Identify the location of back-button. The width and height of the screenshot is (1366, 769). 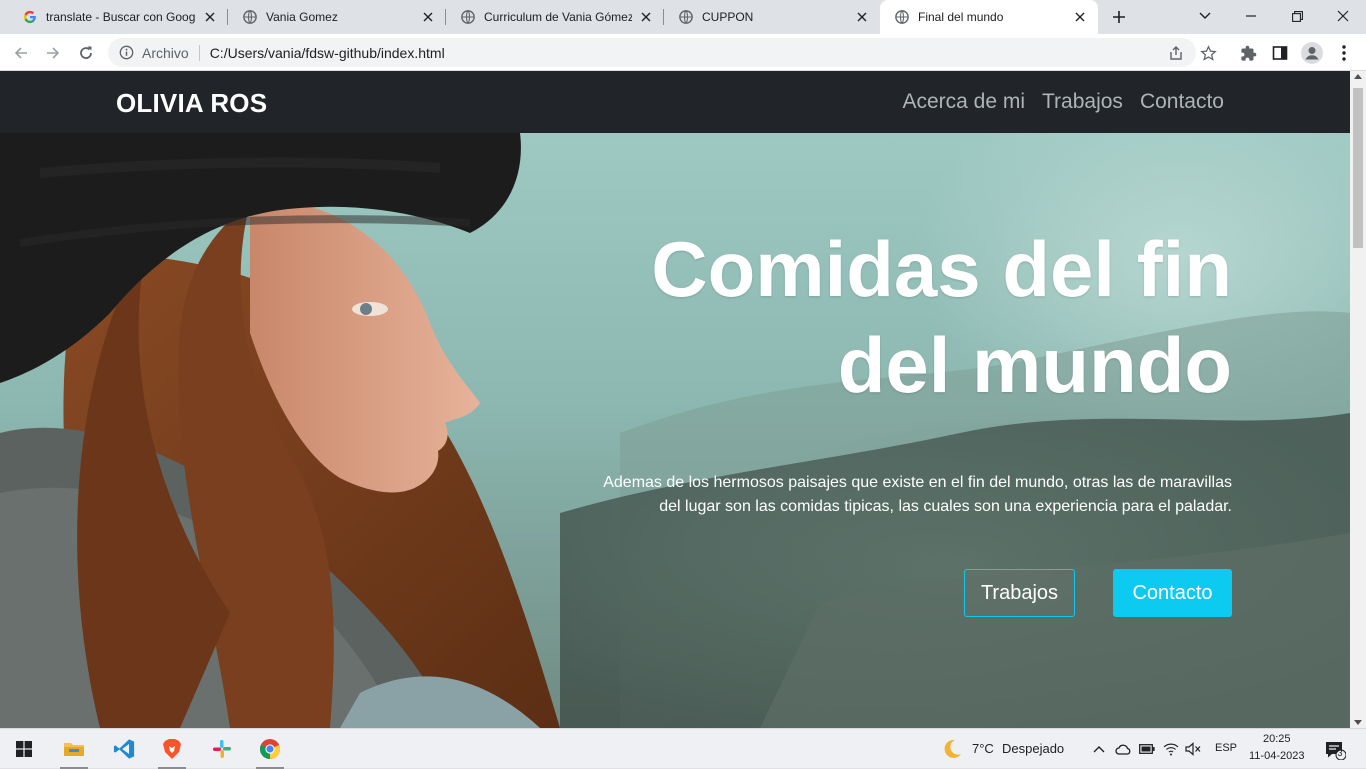
(21, 53).